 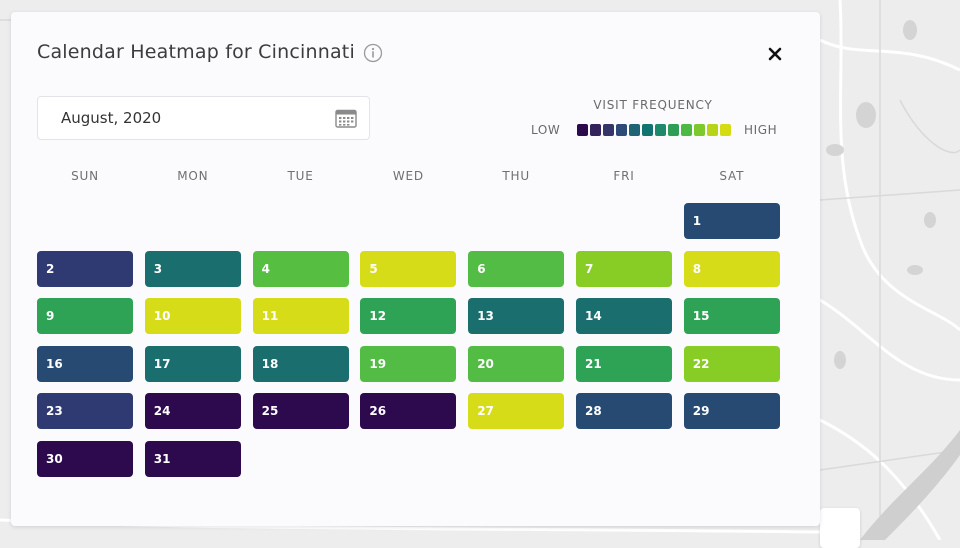 What do you see at coordinates (408, 363) in the screenshot?
I see `day-cell-19: 19` at bounding box center [408, 363].